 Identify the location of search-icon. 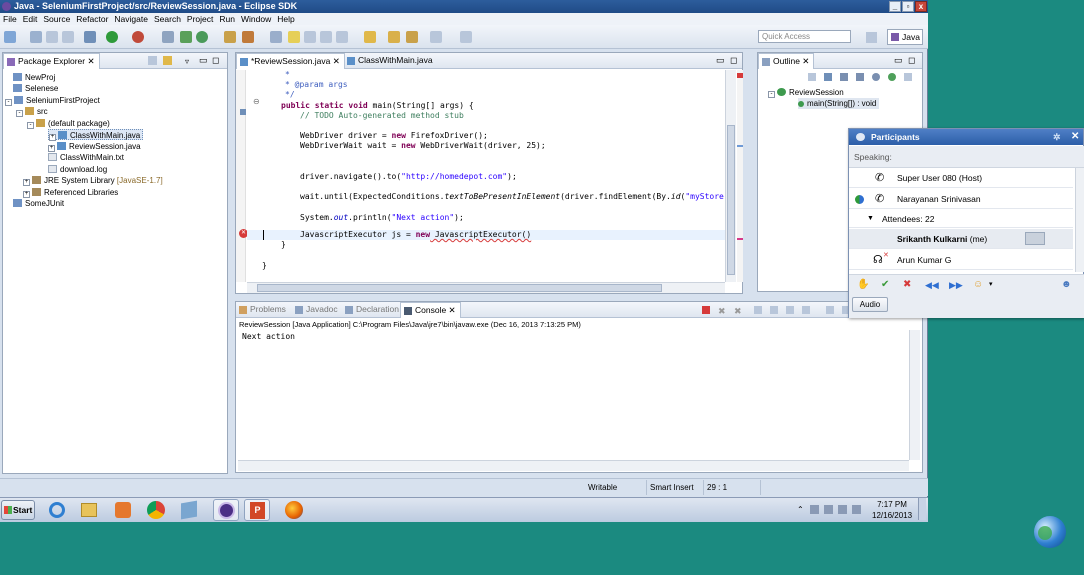
(276, 37).